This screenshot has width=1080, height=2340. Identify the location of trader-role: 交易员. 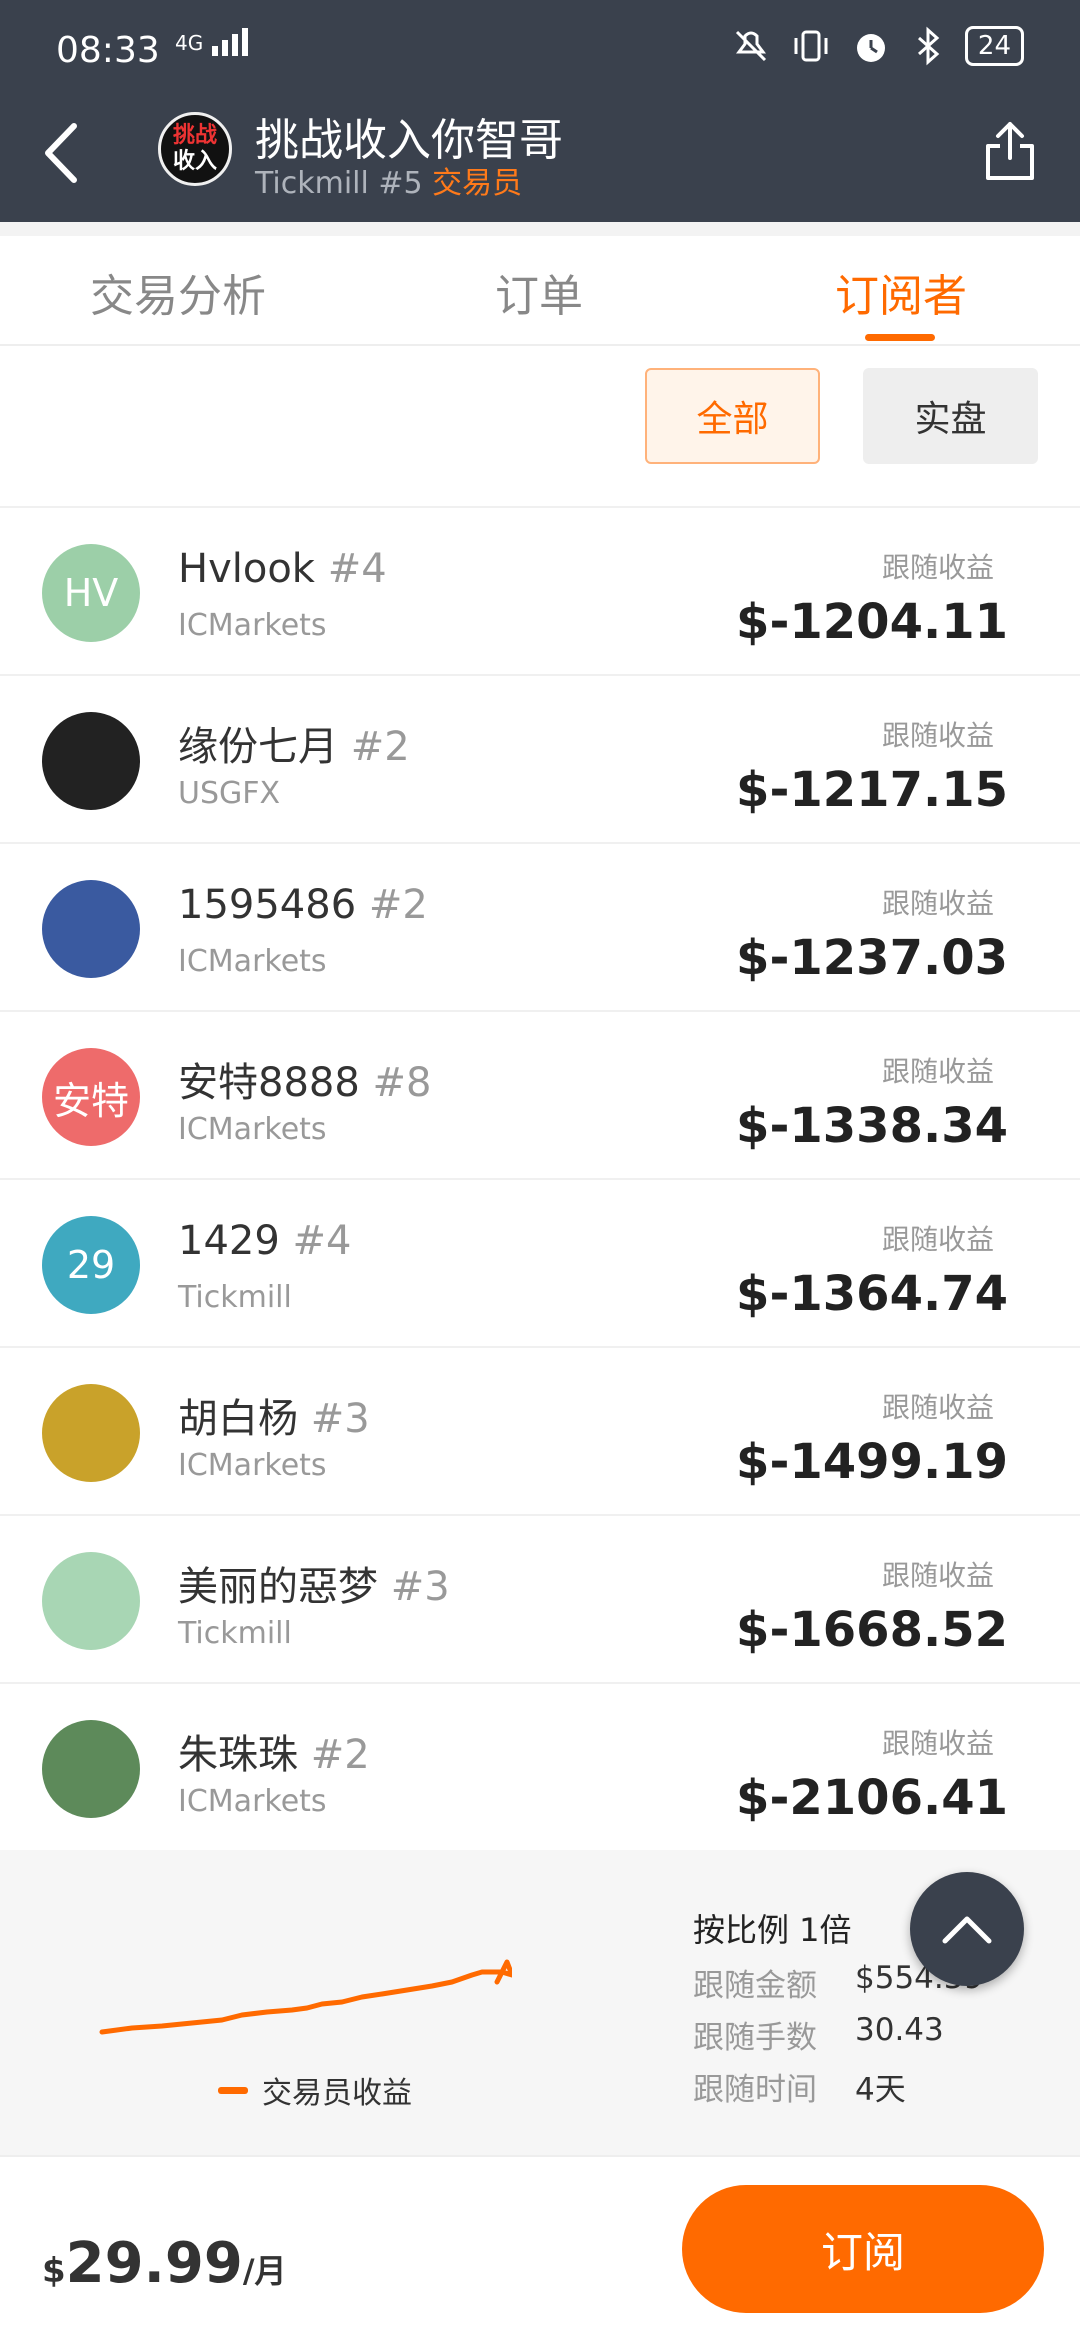
(477, 183).